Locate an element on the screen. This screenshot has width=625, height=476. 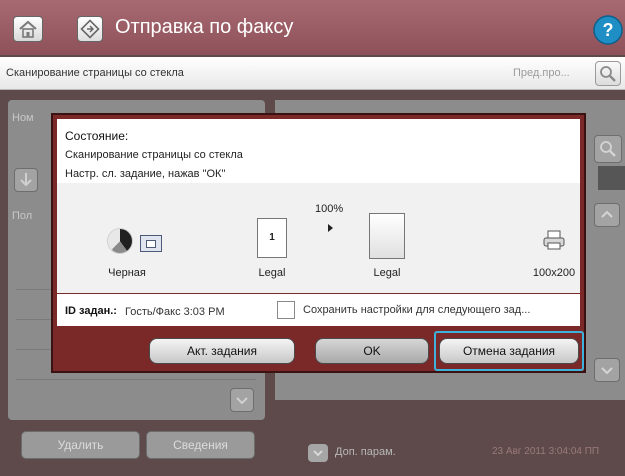
resolution-label: 100x200 is located at coordinates (554, 273).